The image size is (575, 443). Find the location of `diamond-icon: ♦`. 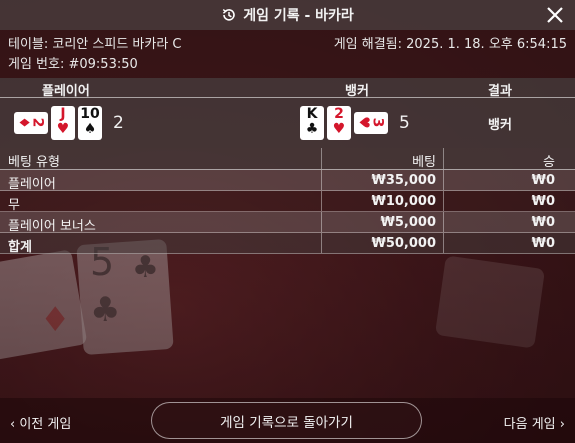

diamond-icon: ♦ is located at coordinates (23, 122).